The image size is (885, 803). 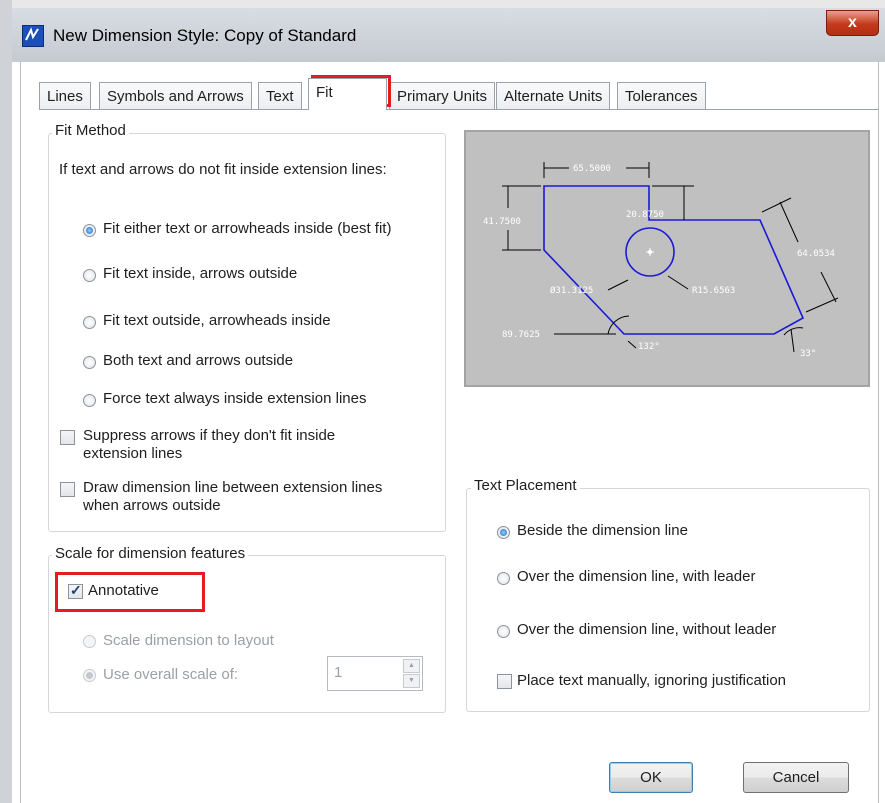 I want to click on ok-button: OK, so click(x=651, y=777).